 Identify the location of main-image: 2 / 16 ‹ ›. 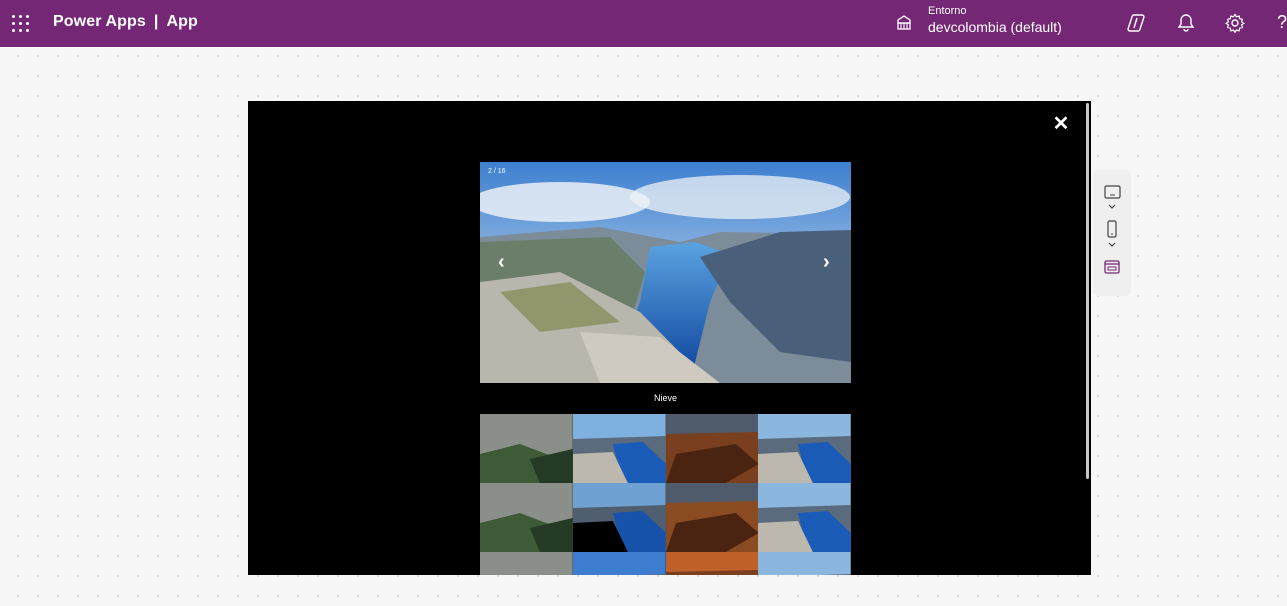
(665, 272).